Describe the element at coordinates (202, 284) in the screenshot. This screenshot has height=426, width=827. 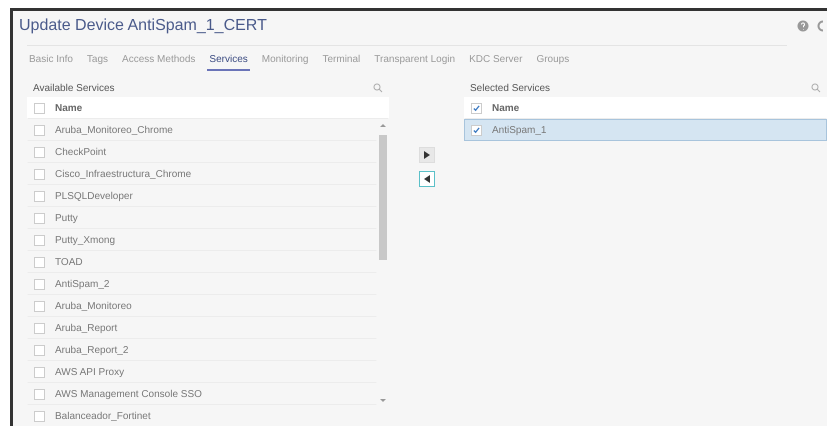
I see `list-row: AntiSpam_2` at that location.